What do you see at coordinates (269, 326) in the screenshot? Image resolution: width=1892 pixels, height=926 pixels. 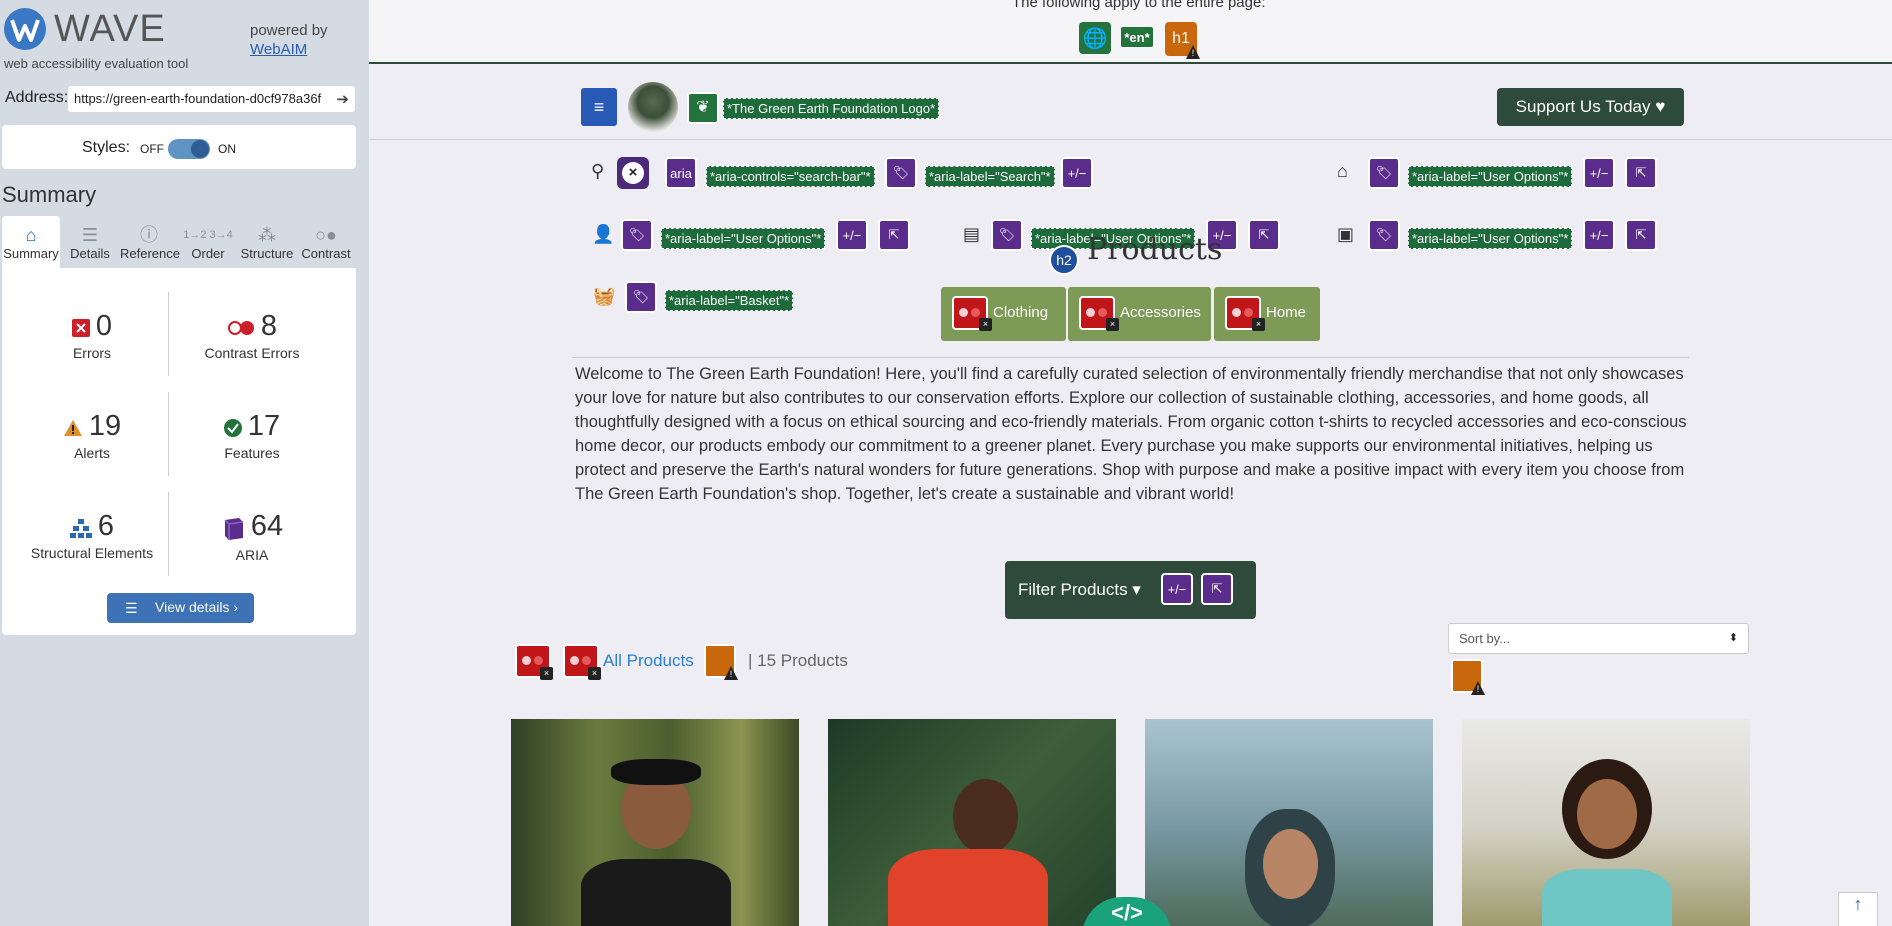 I see `contrast-count: 8` at bounding box center [269, 326].